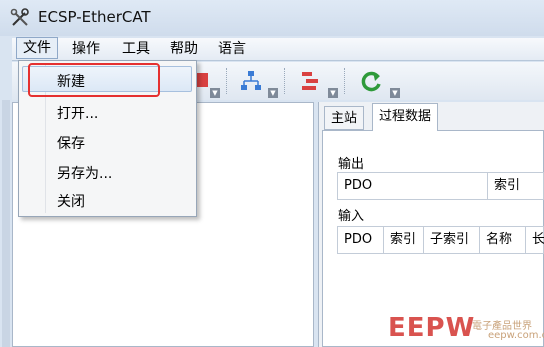 The width and height of the screenshot is (544, 347). What do you see at coordinates (272, 18) in the screenshot?
I see `title-bar: ECSP-EtherCAT` at bounding box center [272, 18].